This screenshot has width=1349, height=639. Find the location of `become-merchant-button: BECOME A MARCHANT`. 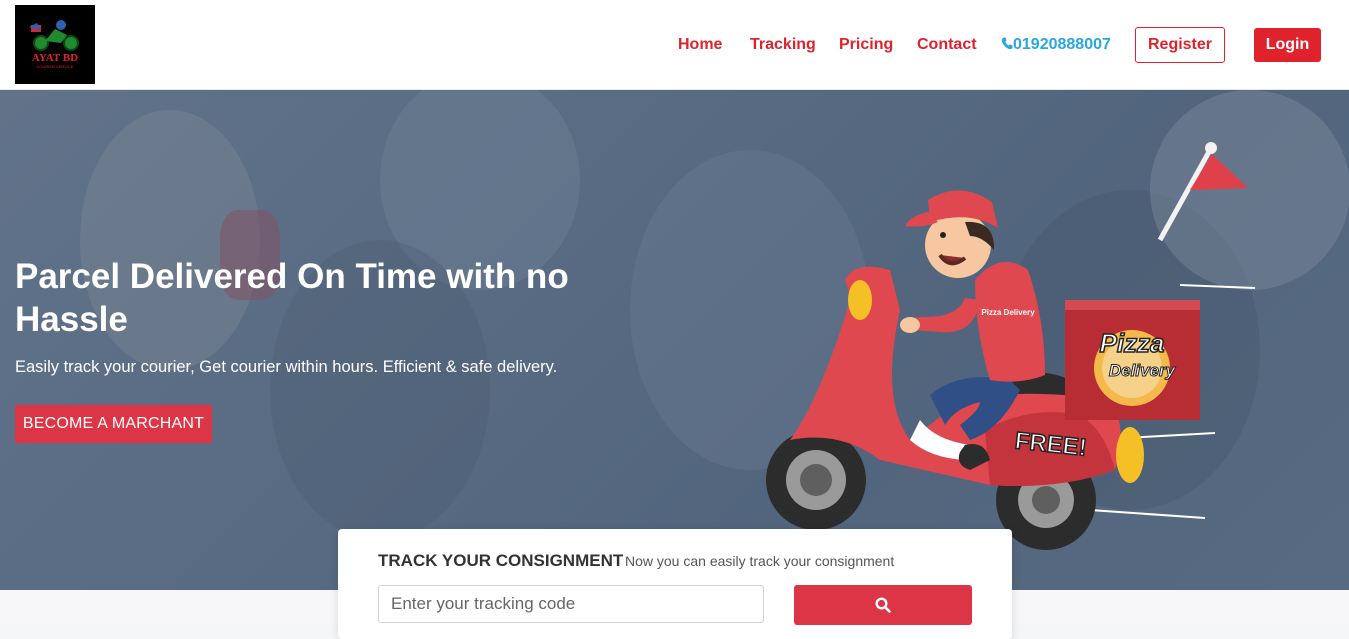

become-merchant-button: BECOME A MARCHANT is located at coordinates (113, 424).